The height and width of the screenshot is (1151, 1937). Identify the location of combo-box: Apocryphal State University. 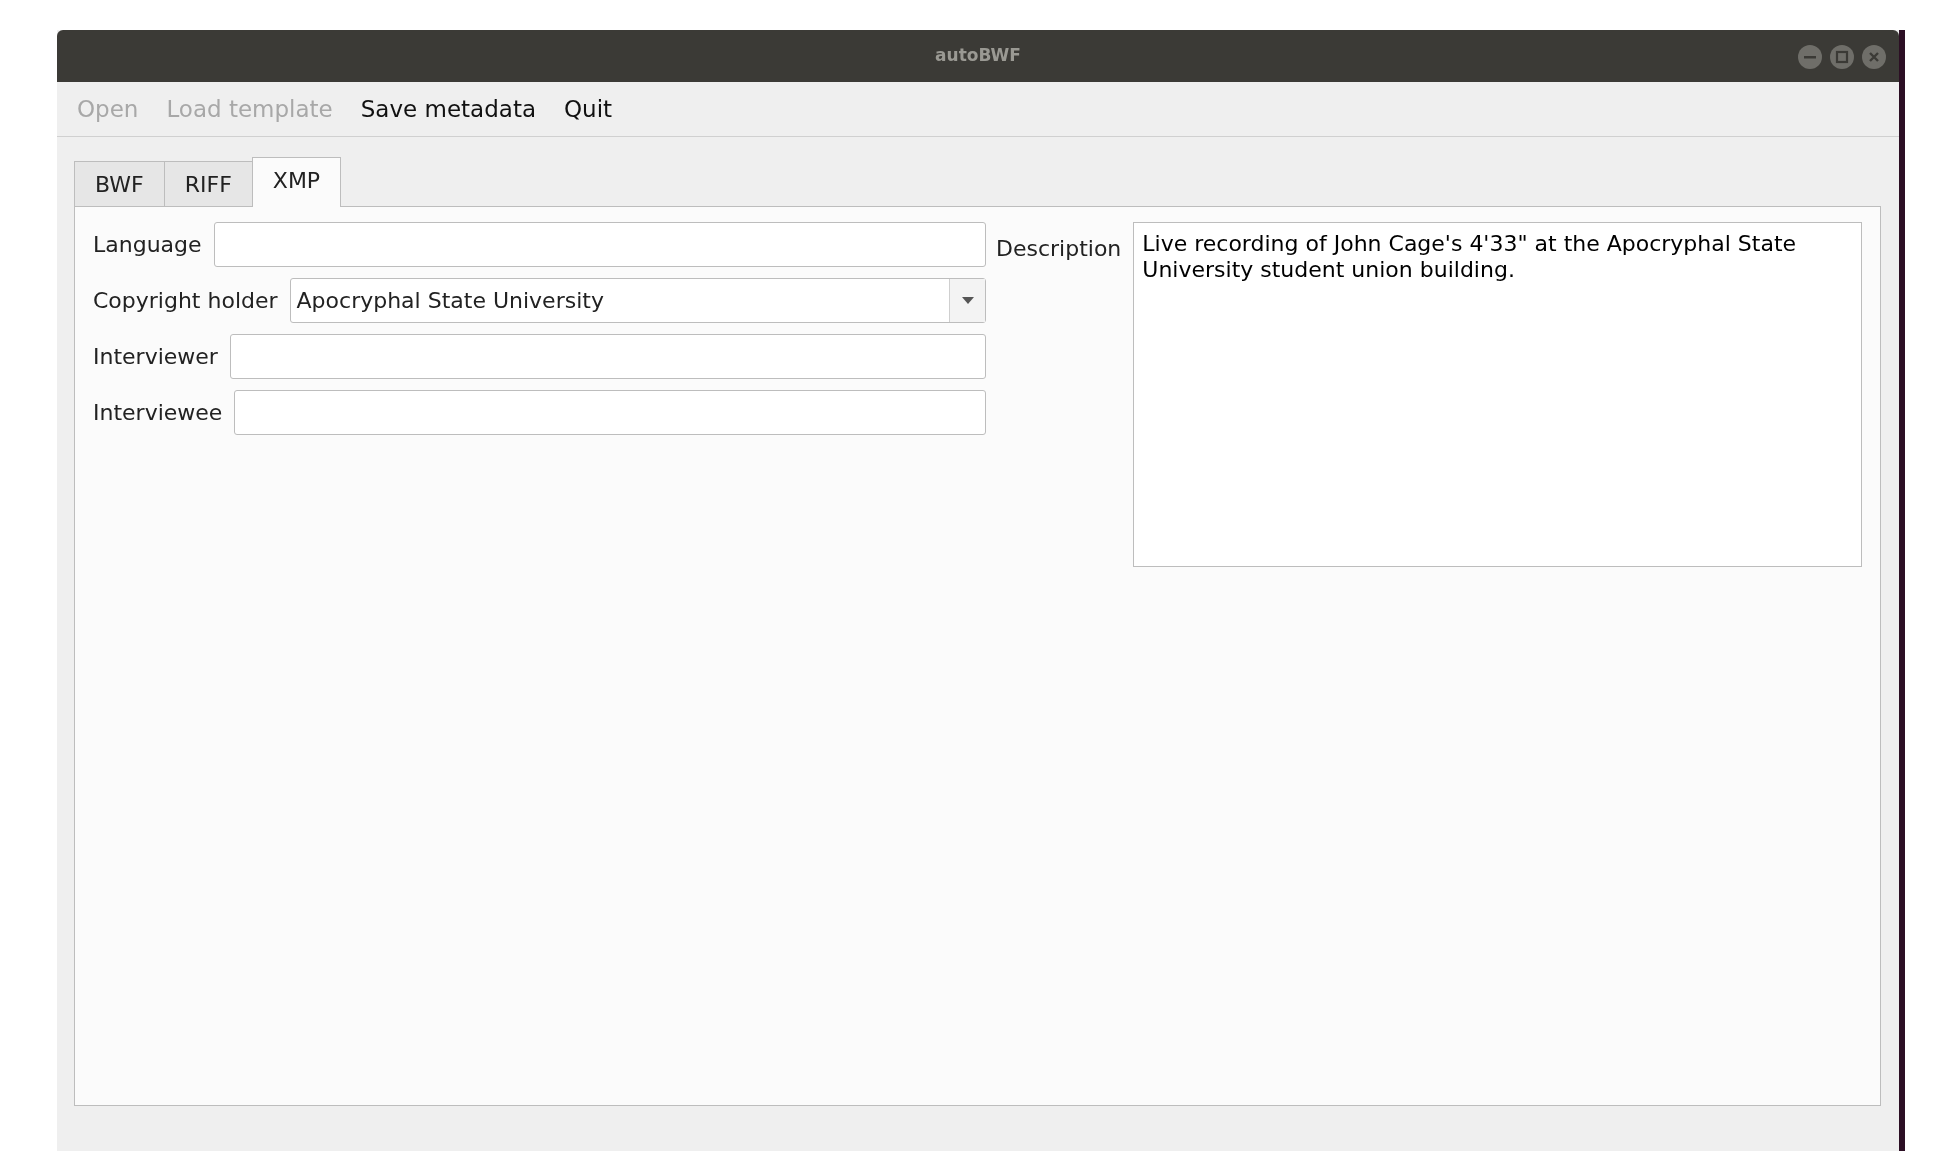
(637, 300).